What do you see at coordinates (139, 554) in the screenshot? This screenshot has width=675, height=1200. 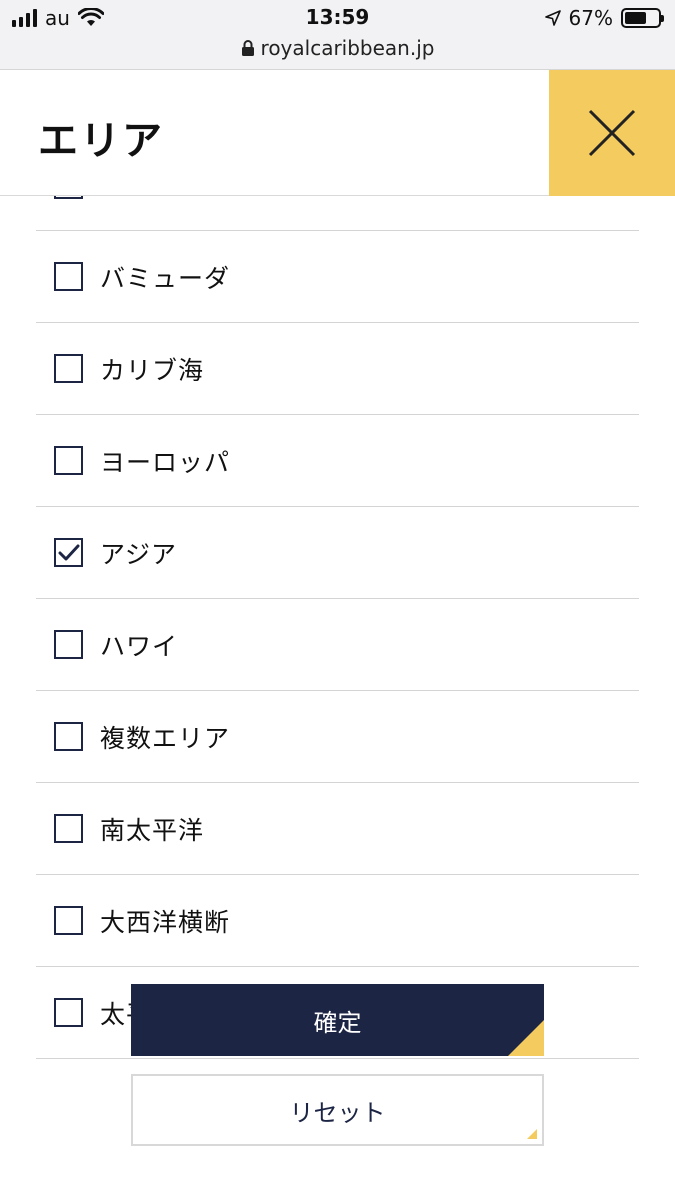 I see `area-option-label: アジア` at bounding box center [139, 554].